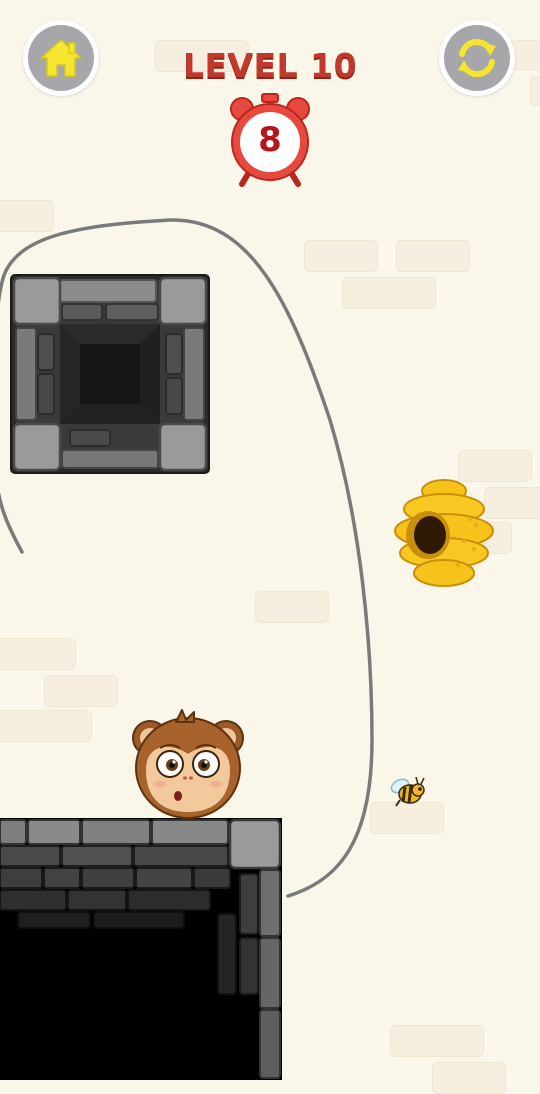 The image size is (540, 1094). What do you see at coordinates (407, 791) in the screenshot?
I see `bee` at bounding box center [407, 791].